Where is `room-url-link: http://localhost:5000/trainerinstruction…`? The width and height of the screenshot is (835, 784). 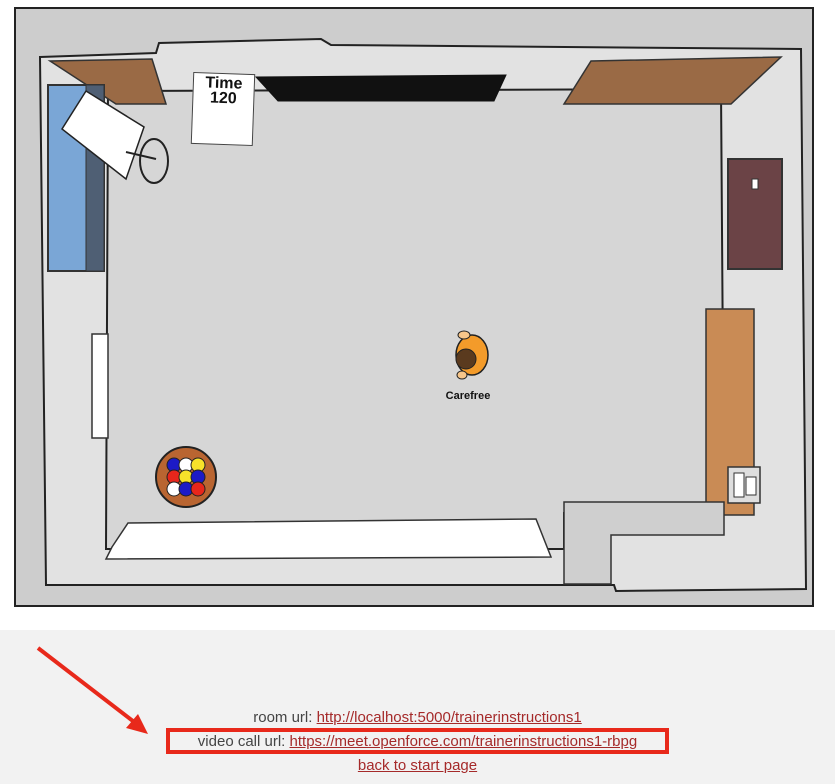 room-url-link: http://localhost:5000/trainerinstruction… is located at coordinates (449, 717).